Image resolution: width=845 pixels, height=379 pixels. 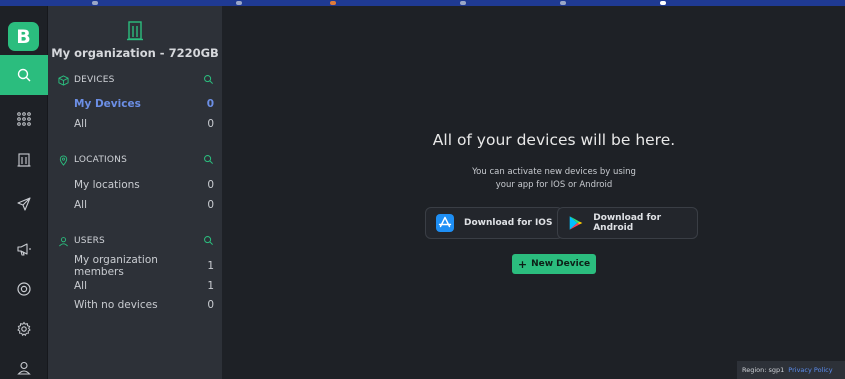 What do you see at coordinates (445, 223) in the screenshot?
I see `app-store-icon` at bounding box center [445, 223].